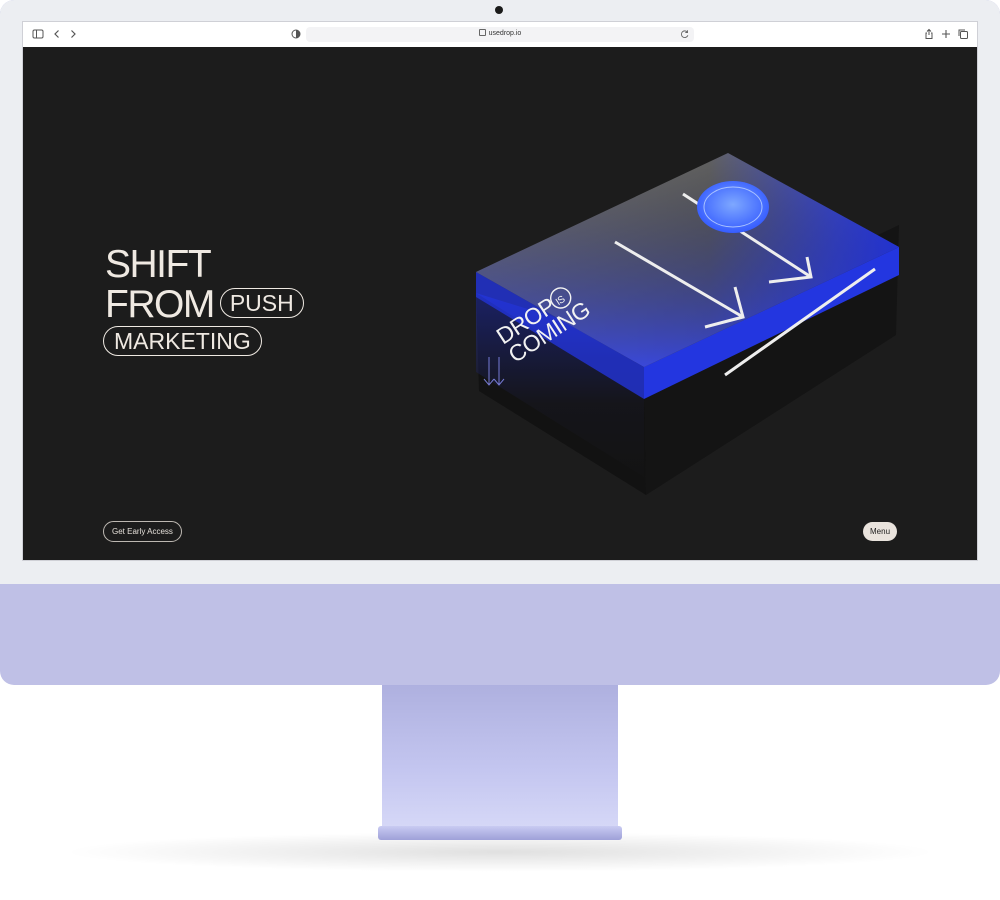 Image resolution: width=1000 pixels, height=900 pixels. I want to click on share-icon, so click(929, 34).